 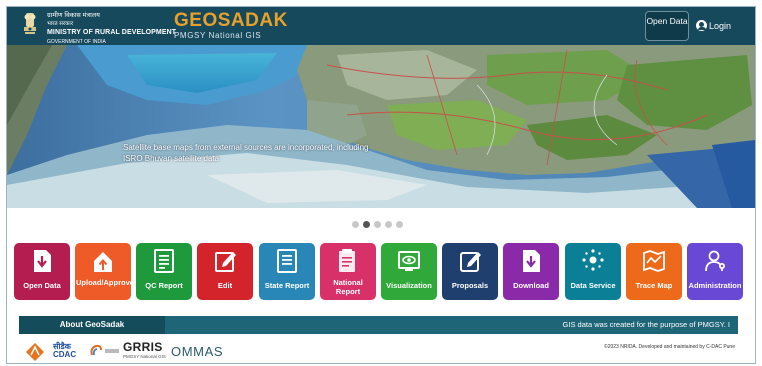 I want to click on module-label: Data Service, so click(x=593, y=285).